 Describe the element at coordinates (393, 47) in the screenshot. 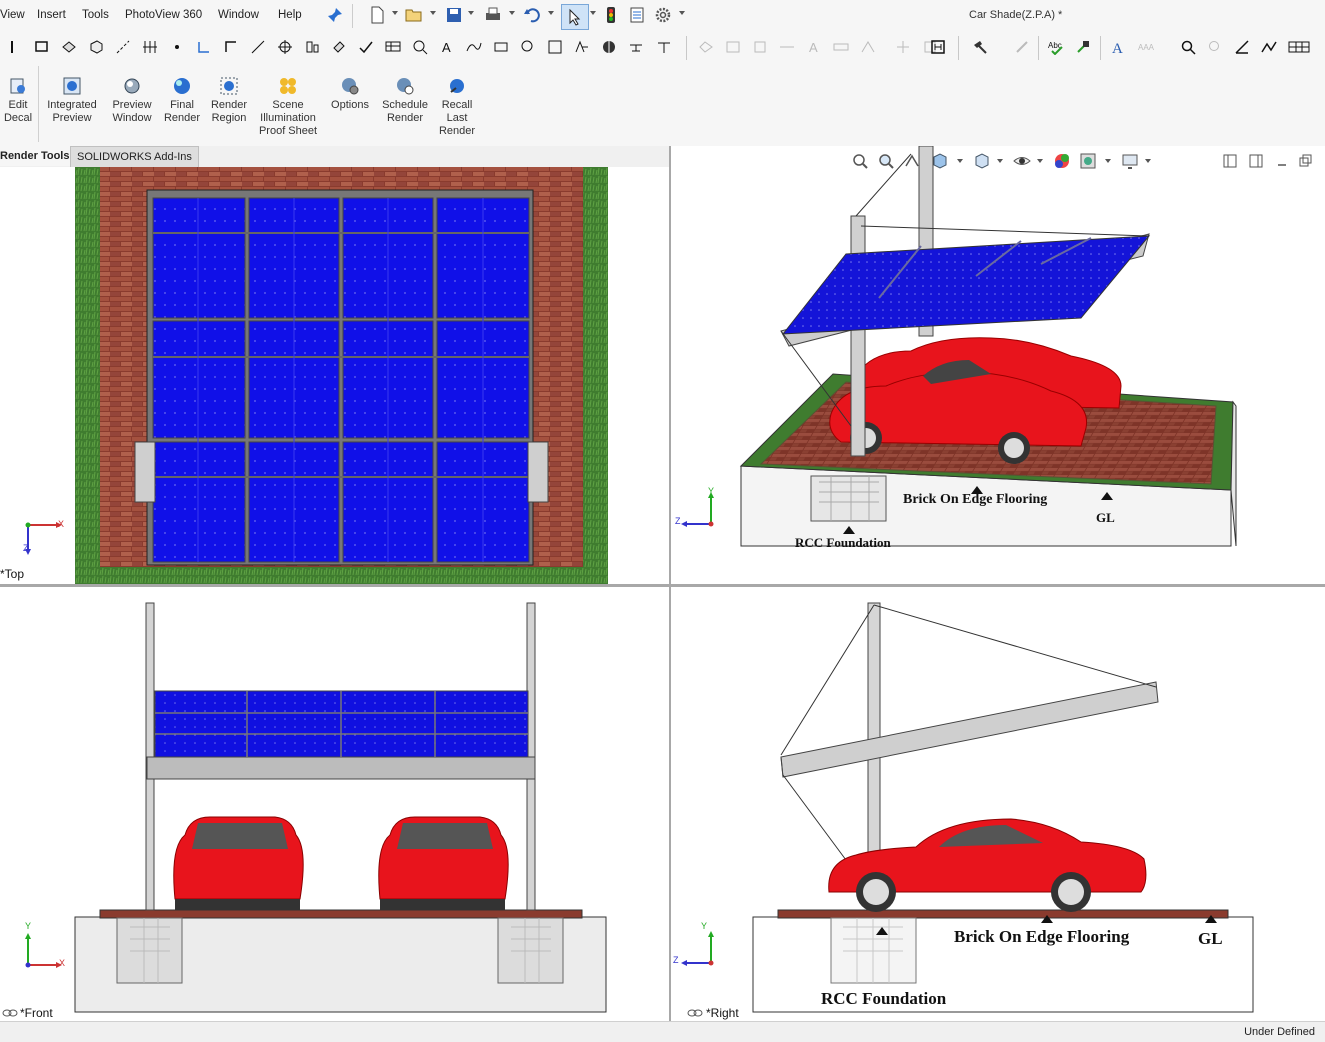

I see `table-icon` at that location.